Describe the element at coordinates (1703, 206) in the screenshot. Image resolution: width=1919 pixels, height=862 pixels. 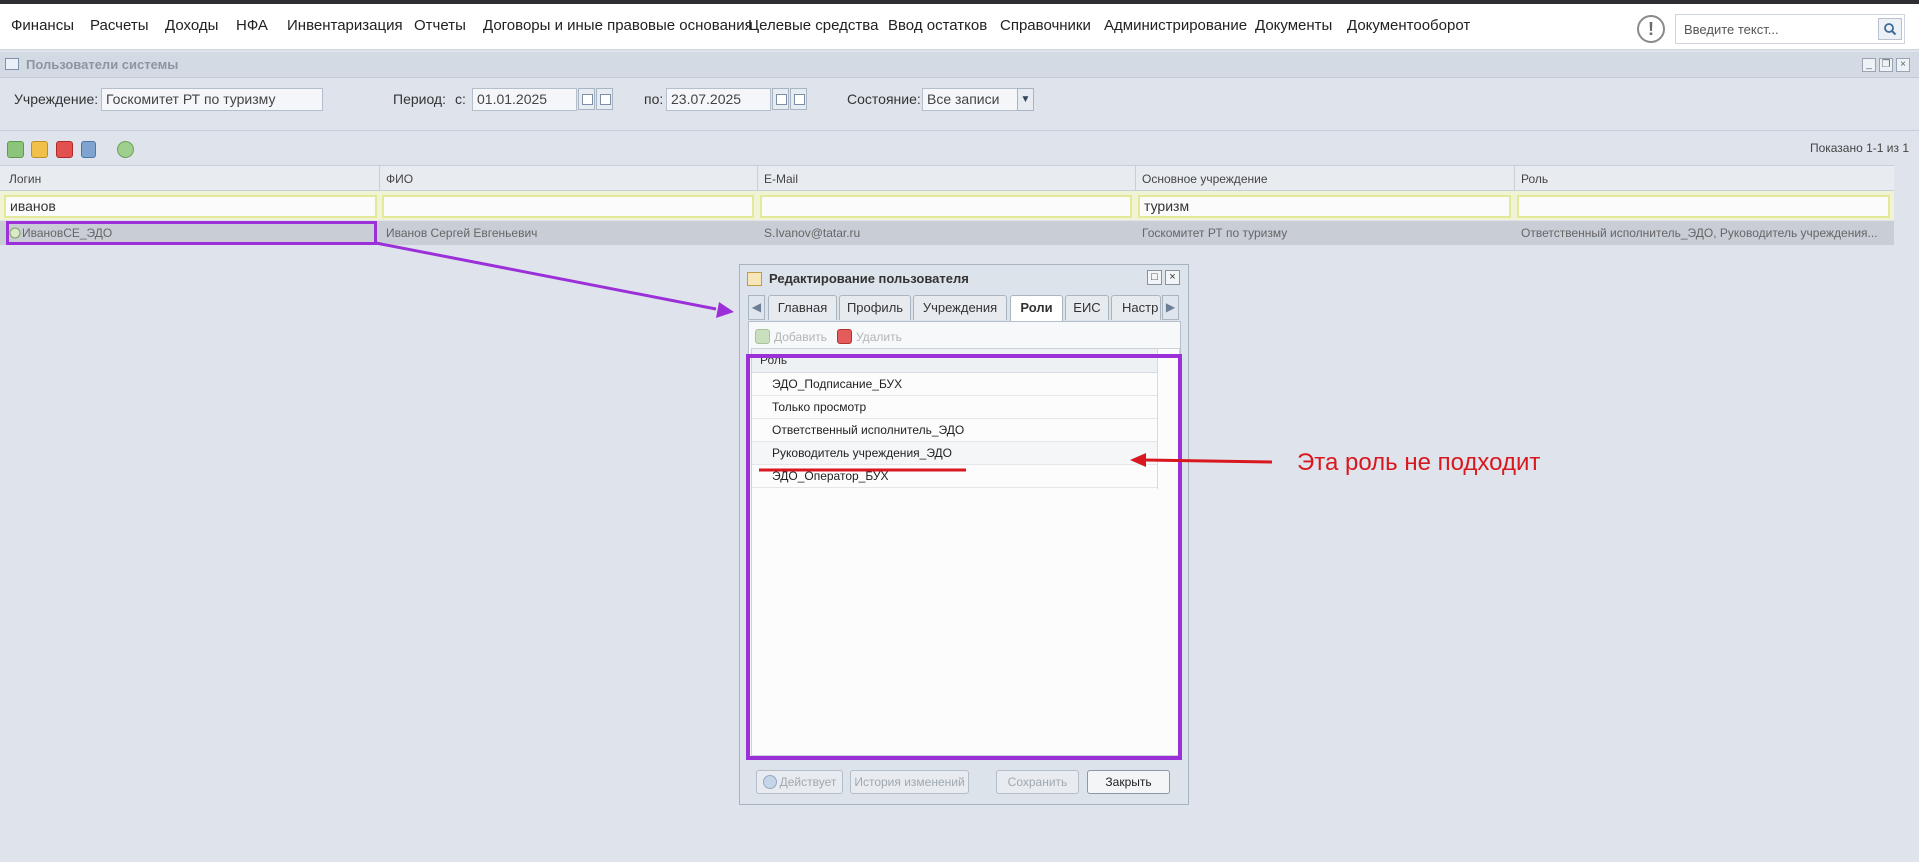
I see `role-filter-input` at that location.